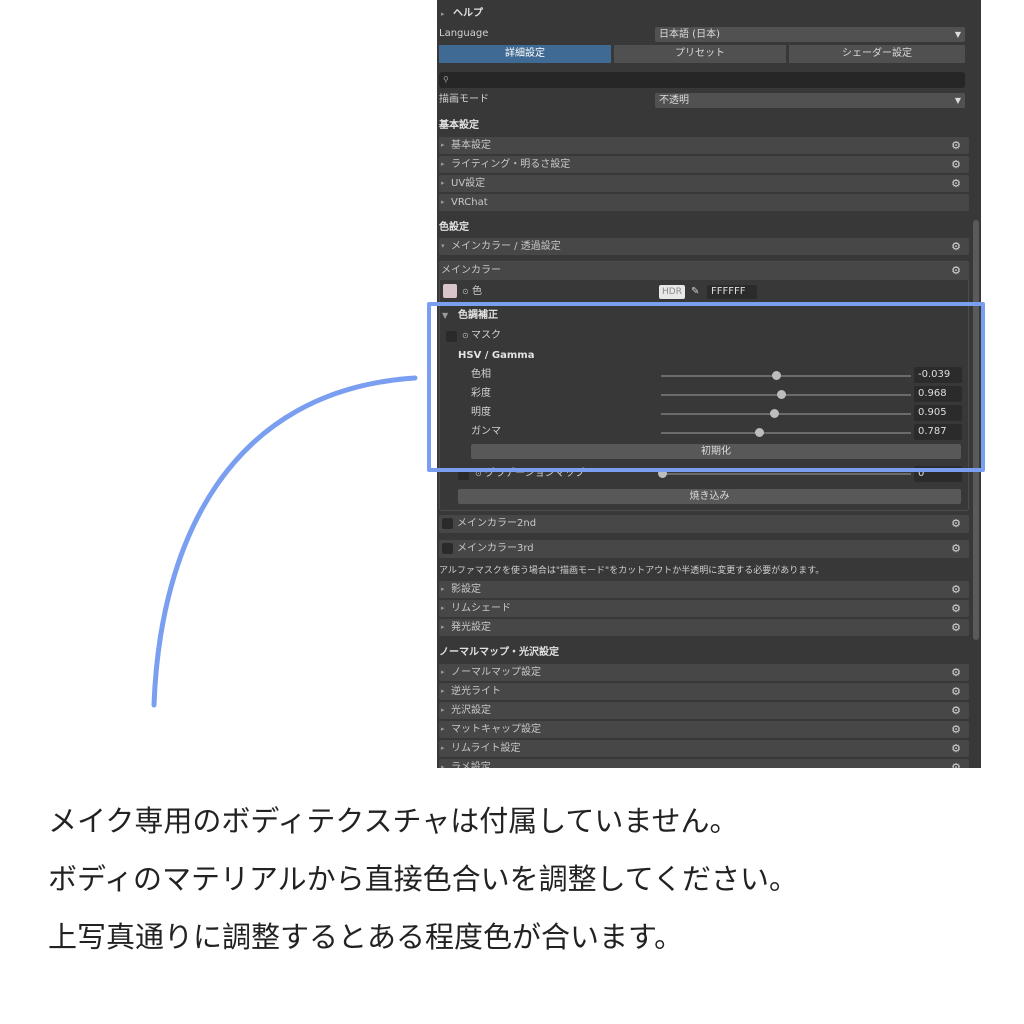 Image resolution: width=1024 pixels, height=1024 pixels. Describe the element at coordinates (423, 879) in the screenshot. I see `caption-line-2: ボディのマテリアルから直接色合いを調整してください。` at that location.